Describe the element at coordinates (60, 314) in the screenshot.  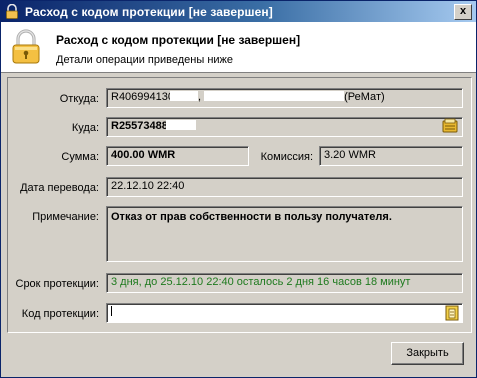
I see `protection-code-label: Код протекции:` at that location.